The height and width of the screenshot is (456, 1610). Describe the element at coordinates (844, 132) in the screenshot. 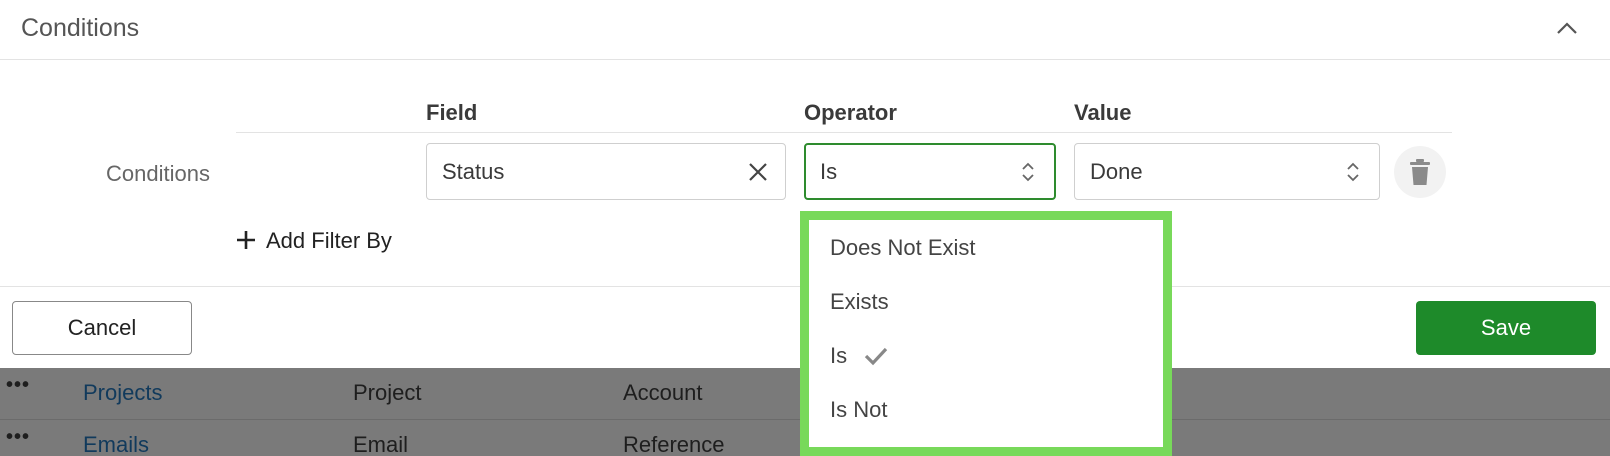

I see `divider` at that location.